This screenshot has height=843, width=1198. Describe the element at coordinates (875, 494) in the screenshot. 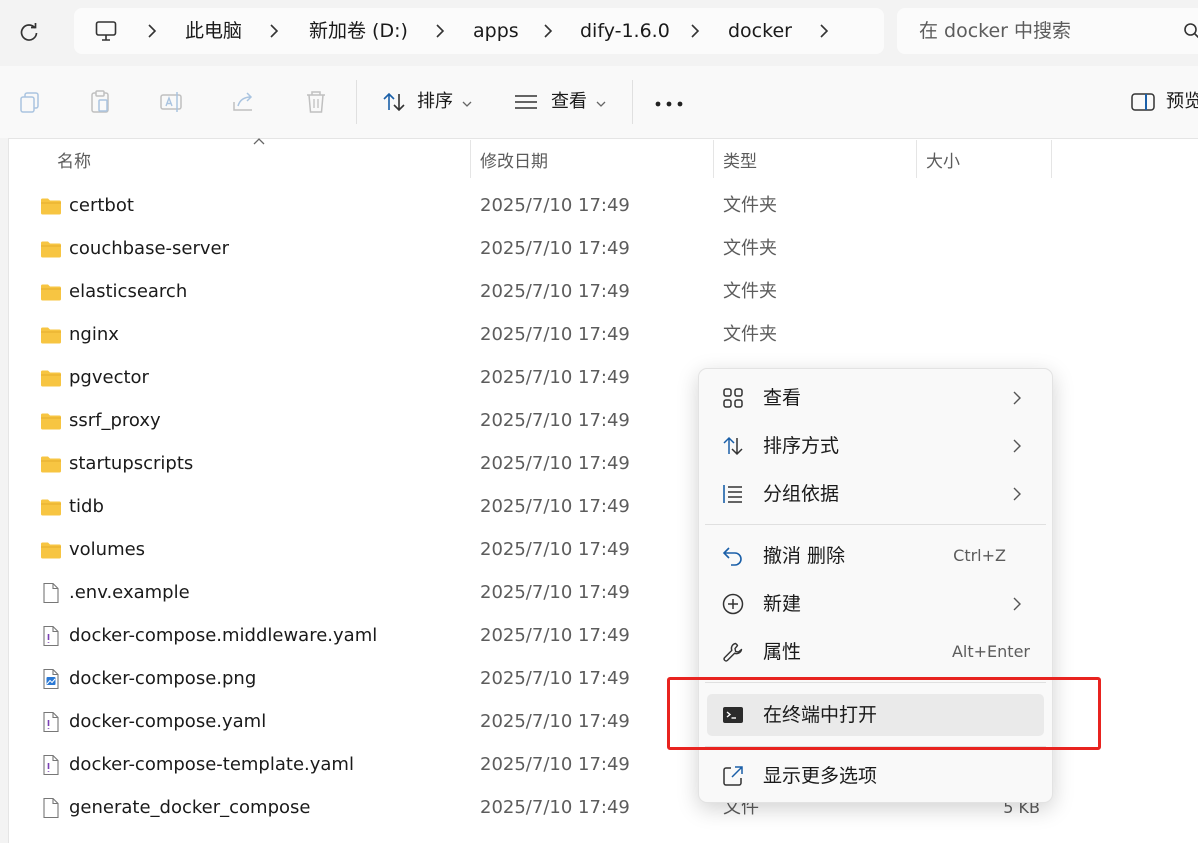

I see `menu-item-group-by: 分组依据` at that location.